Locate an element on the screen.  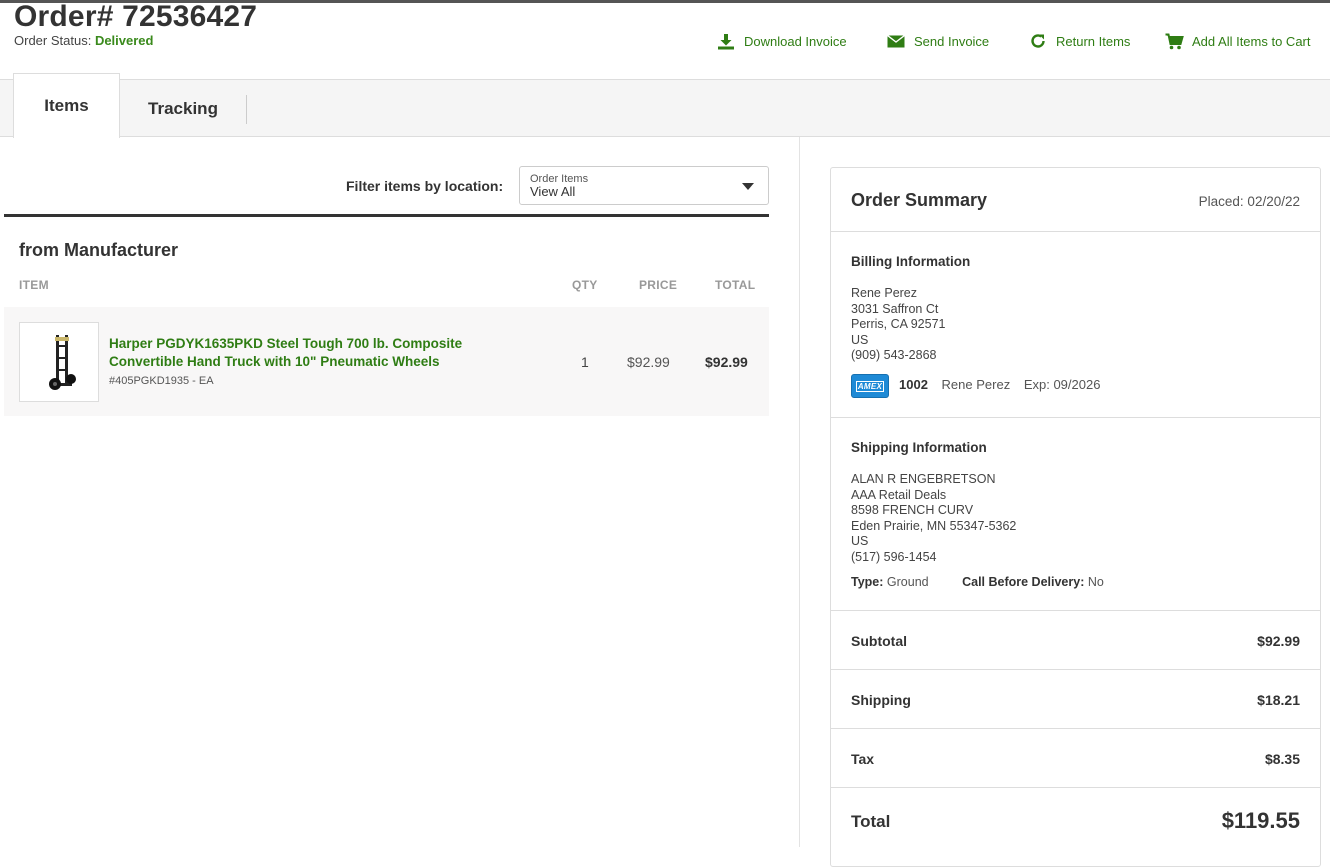
section-rule is located at coordinates (386, 215).